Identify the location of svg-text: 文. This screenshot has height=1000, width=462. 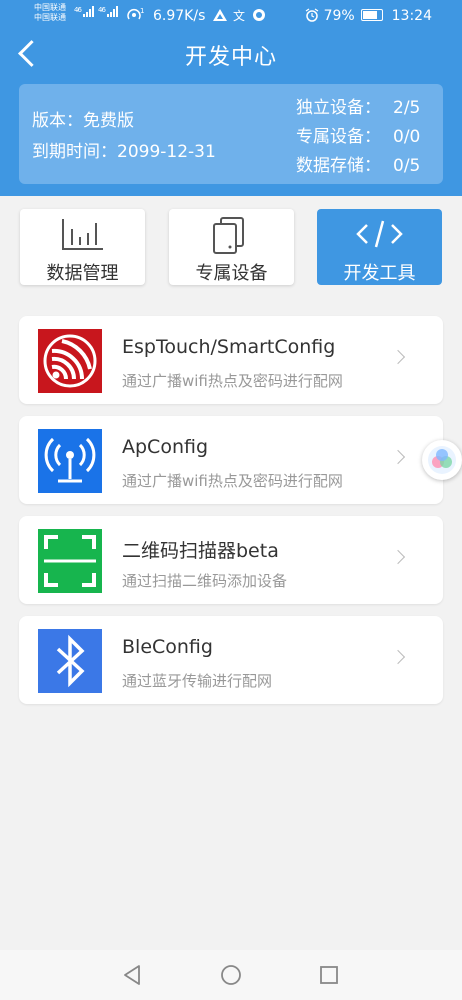
(239, 15).